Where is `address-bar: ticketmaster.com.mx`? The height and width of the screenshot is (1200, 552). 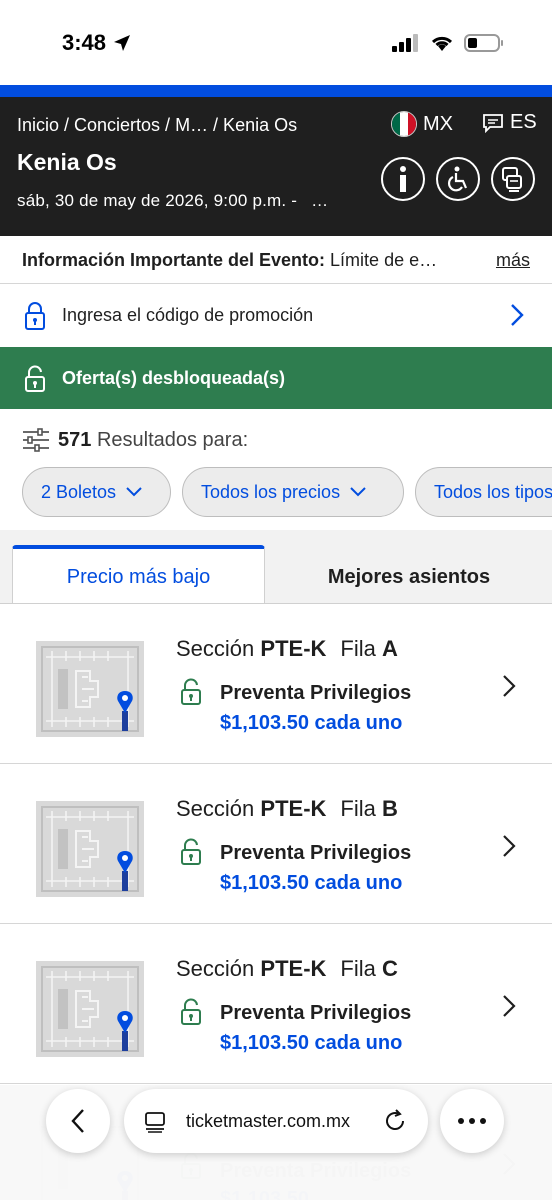 address-bar: ticketmaster.com.mx is located at coordinates (276, 1121).